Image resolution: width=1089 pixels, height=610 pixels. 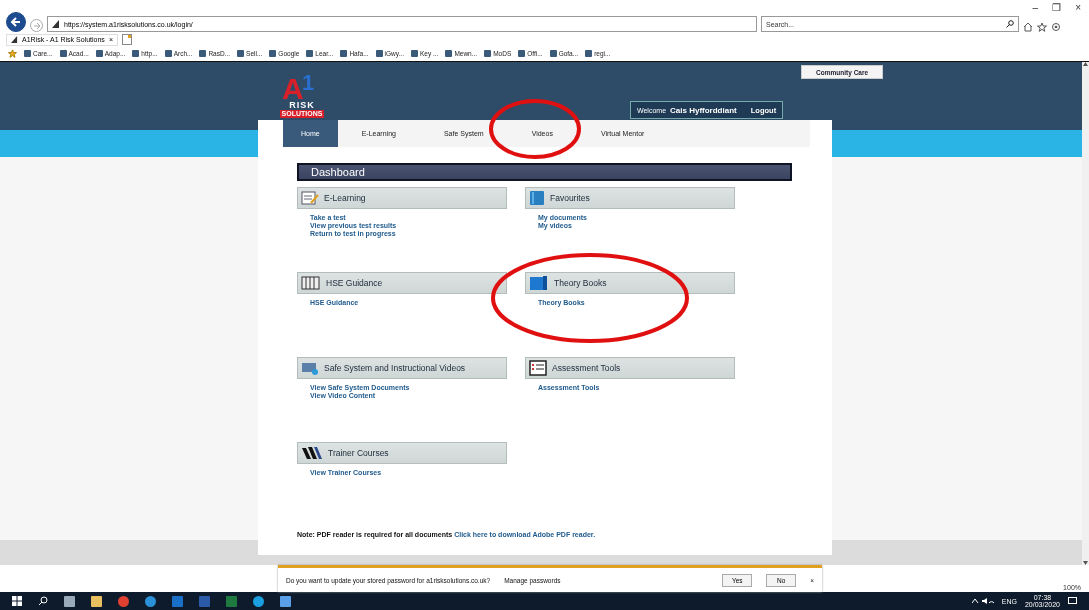 What do you see at coordinates (570, 198) in the screenshot?
I see `section-title: Favourites` at bounding box center [570, 198].